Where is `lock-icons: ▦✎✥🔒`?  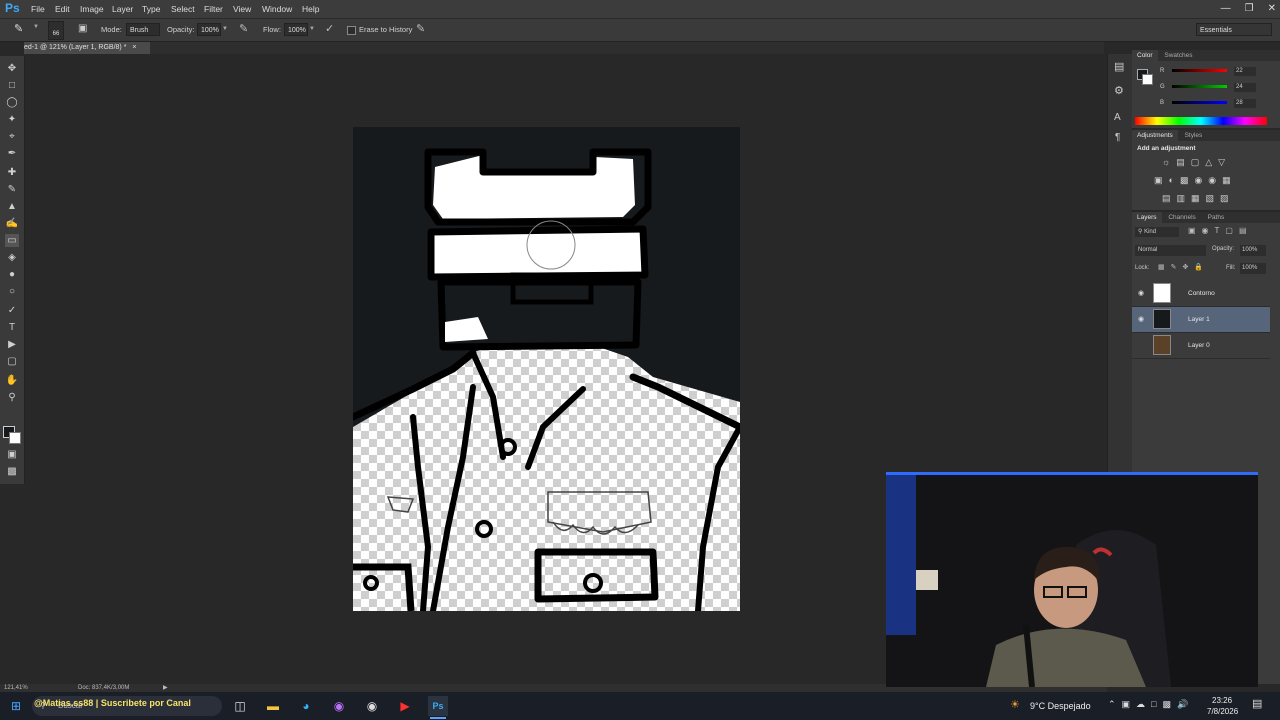
lock-icons: ▦✎✥🔒 is located at coordinates (1183, 267).